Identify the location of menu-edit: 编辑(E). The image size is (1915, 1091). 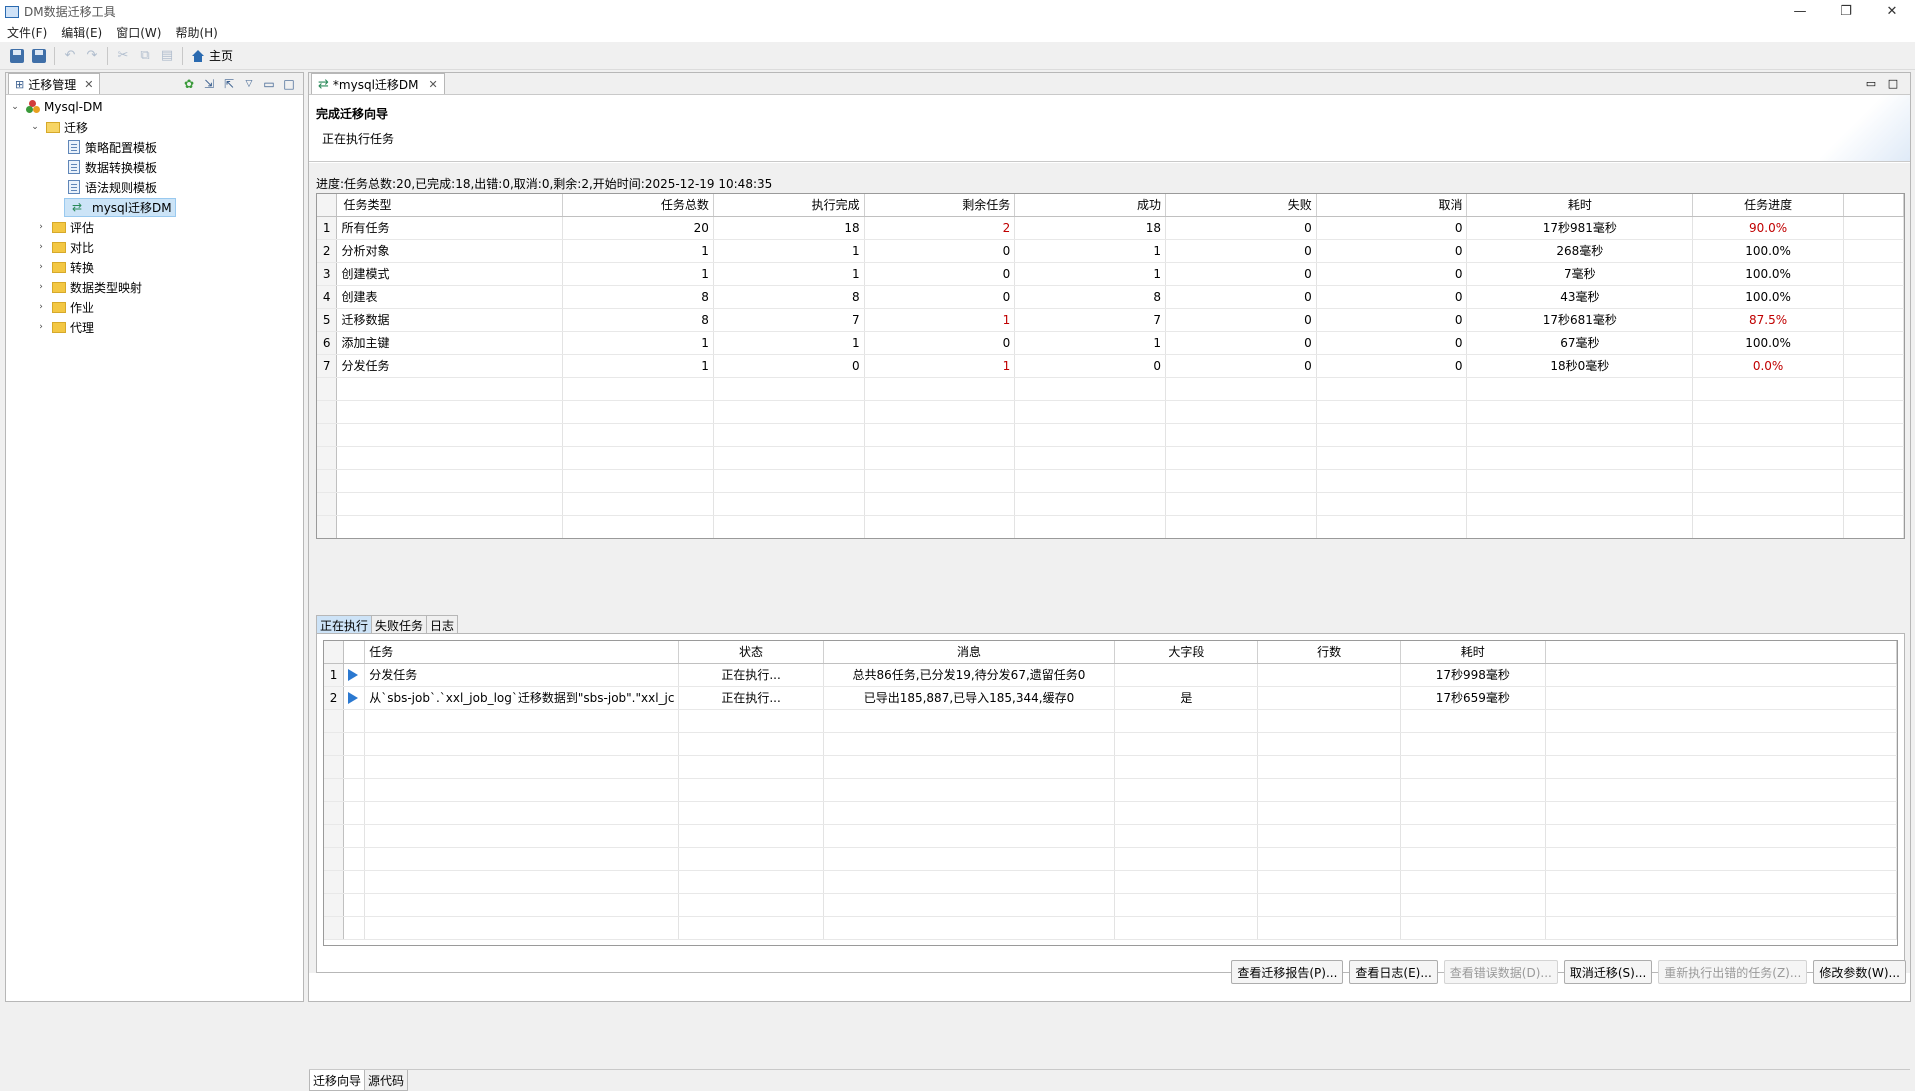
(81, 32).